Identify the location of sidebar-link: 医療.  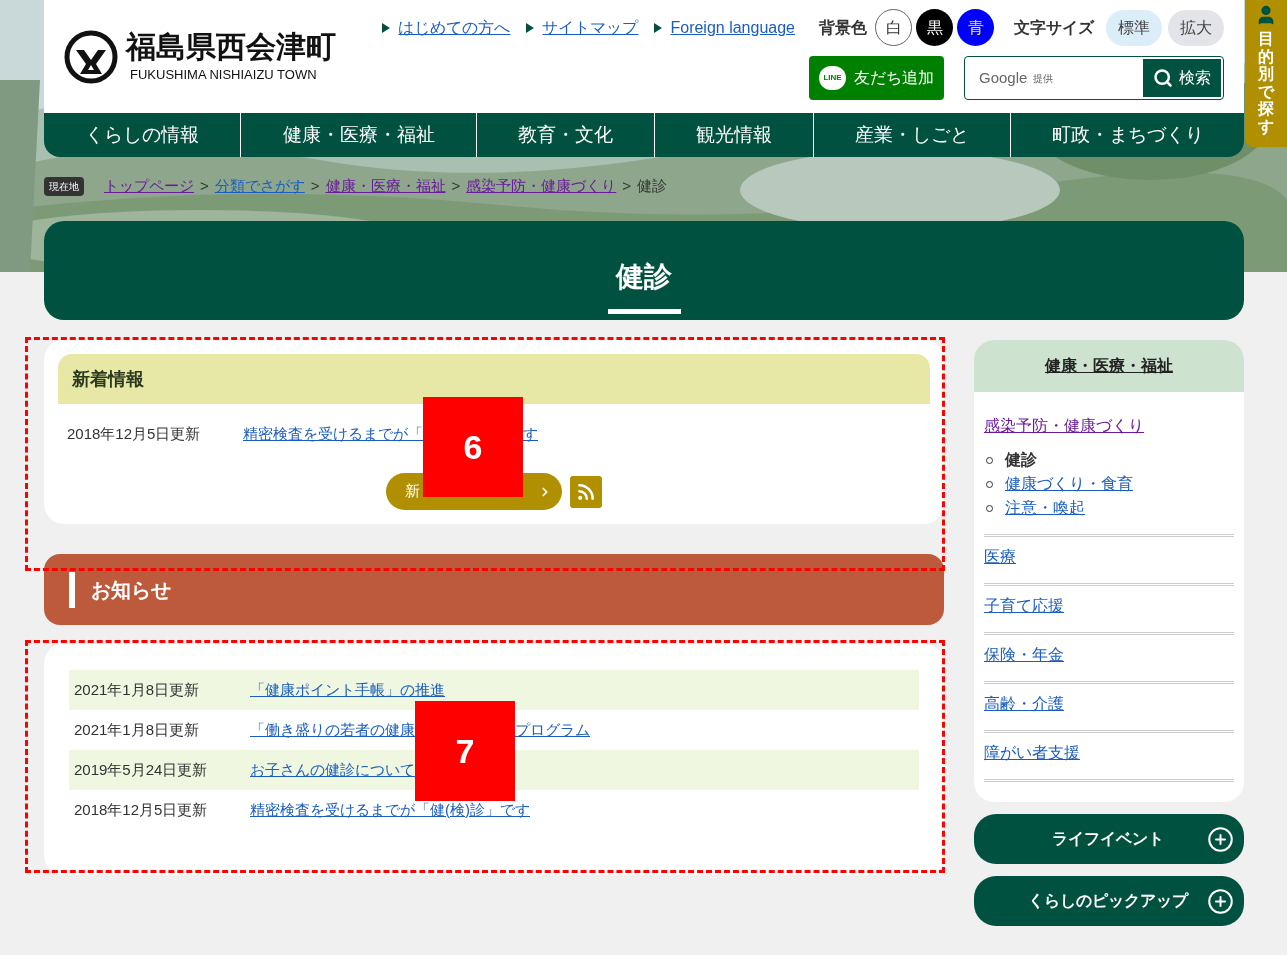
(1000, 556).